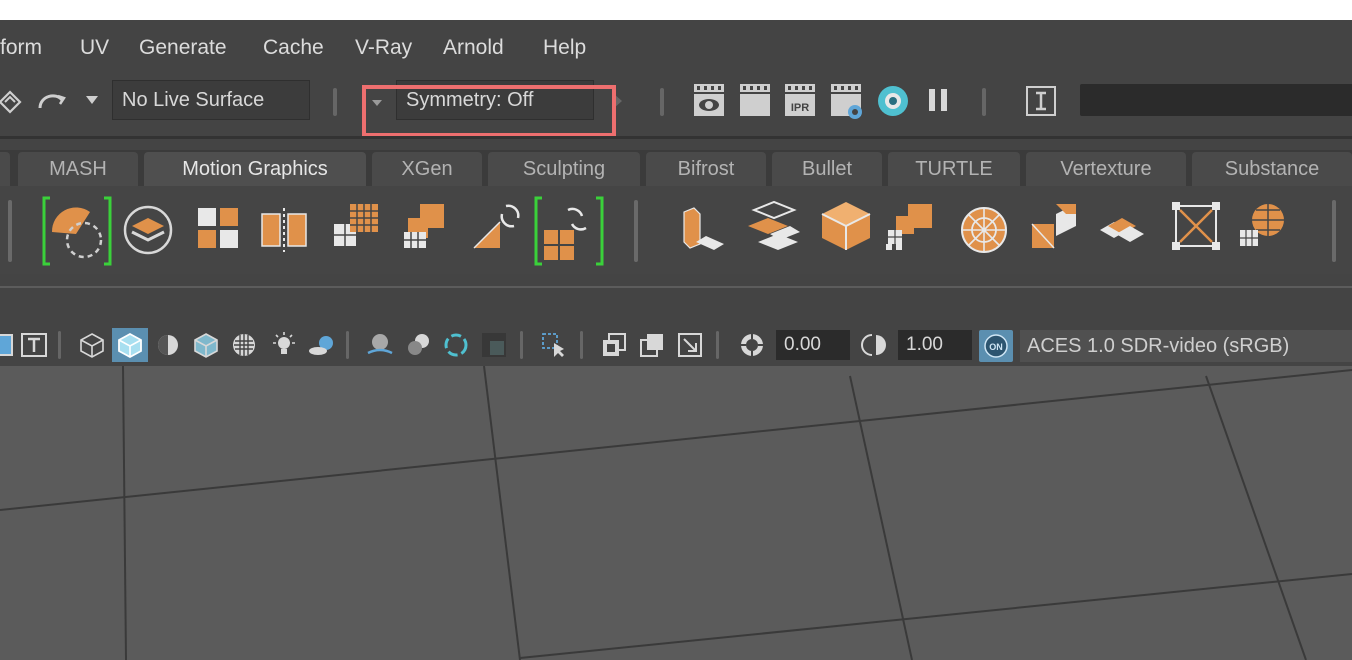 The height and width of the screenshot is (660, 1352). Describe the element at coordinates (92, 100) in the screenshot. I see `chevron-down-icon` at that location.